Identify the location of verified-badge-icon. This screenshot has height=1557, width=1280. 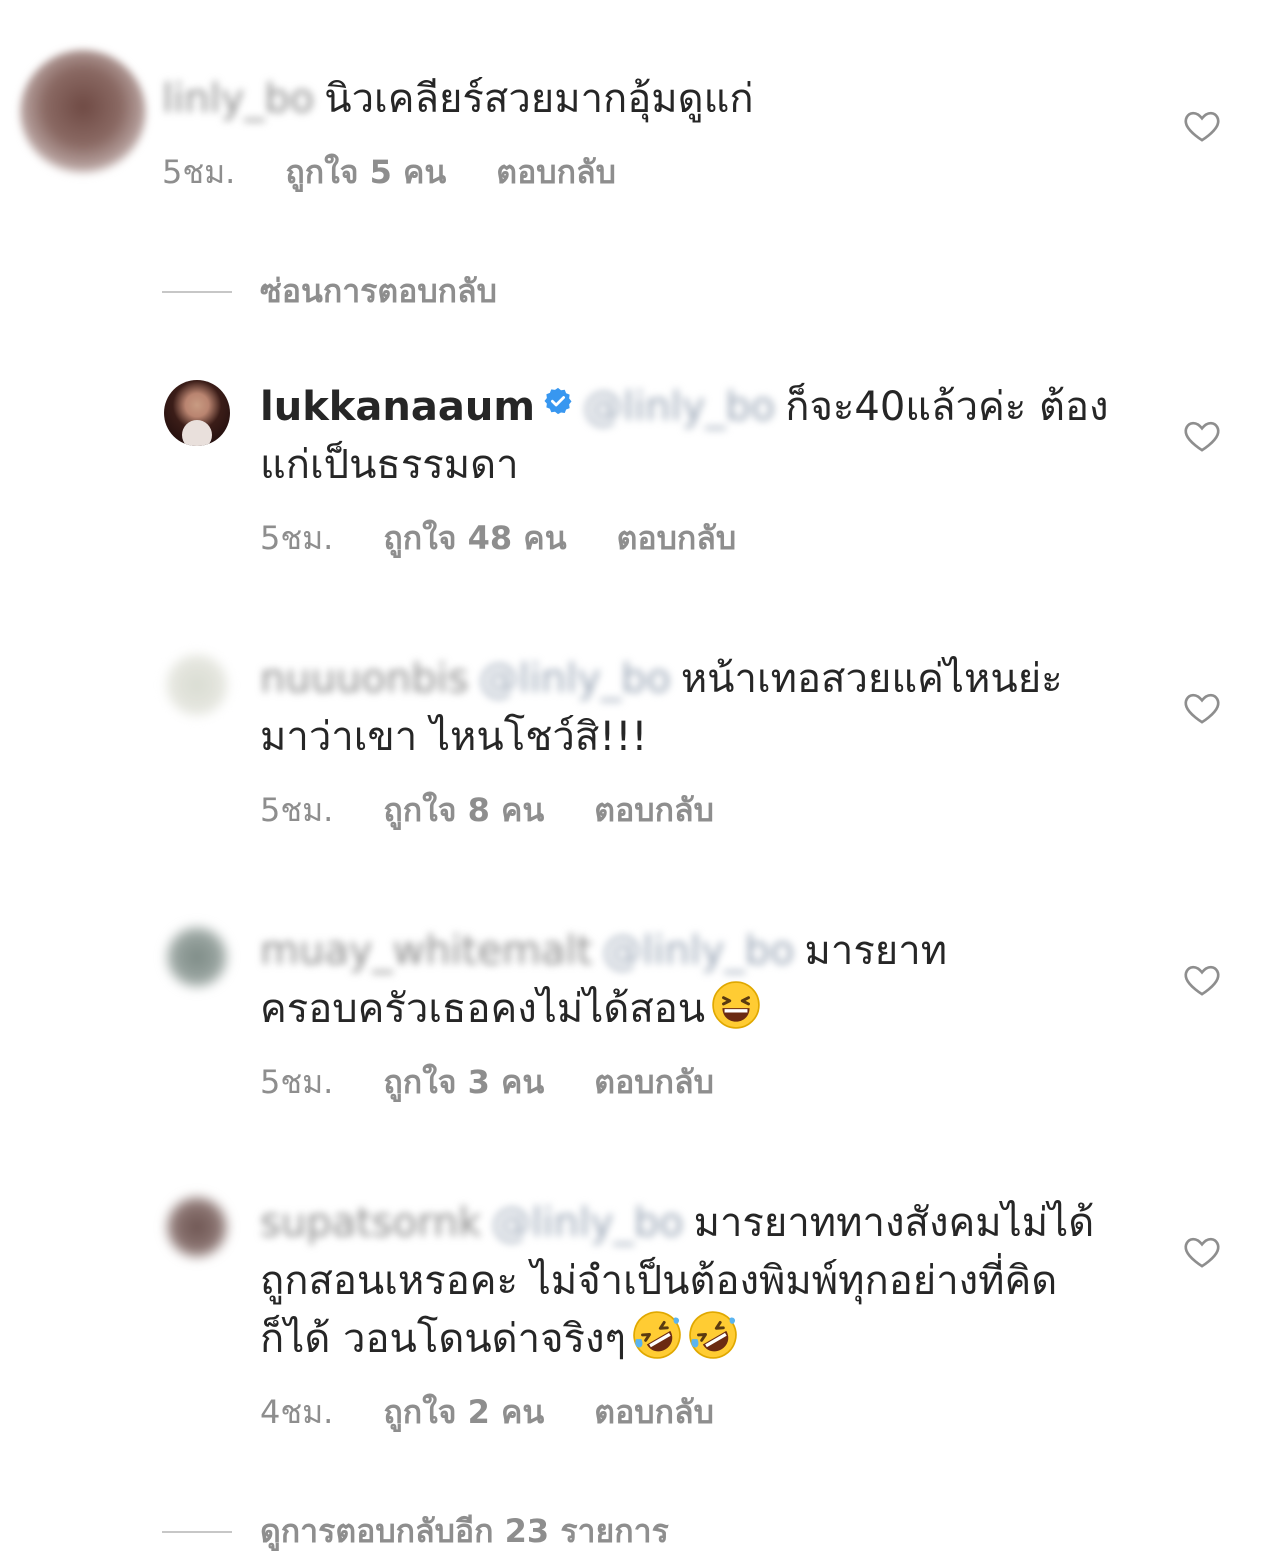
(558, 401).